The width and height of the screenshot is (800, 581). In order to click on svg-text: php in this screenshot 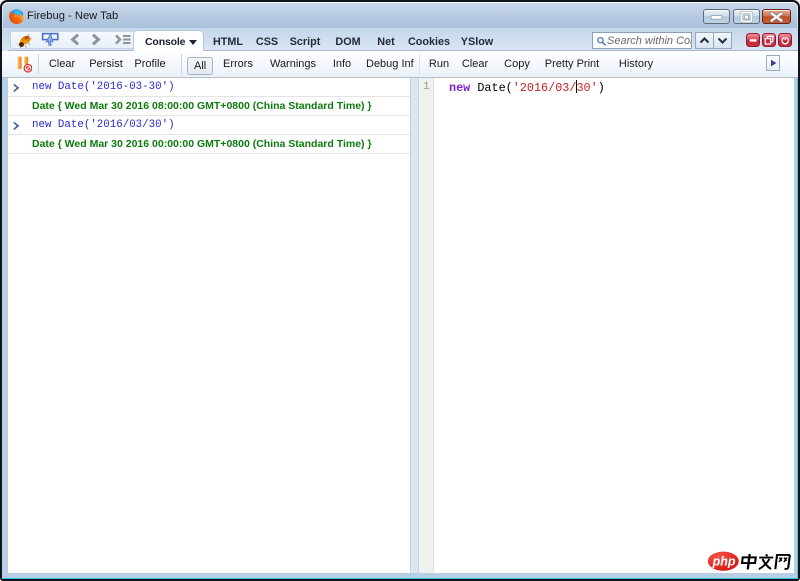, I will do `click(724, 562)`.